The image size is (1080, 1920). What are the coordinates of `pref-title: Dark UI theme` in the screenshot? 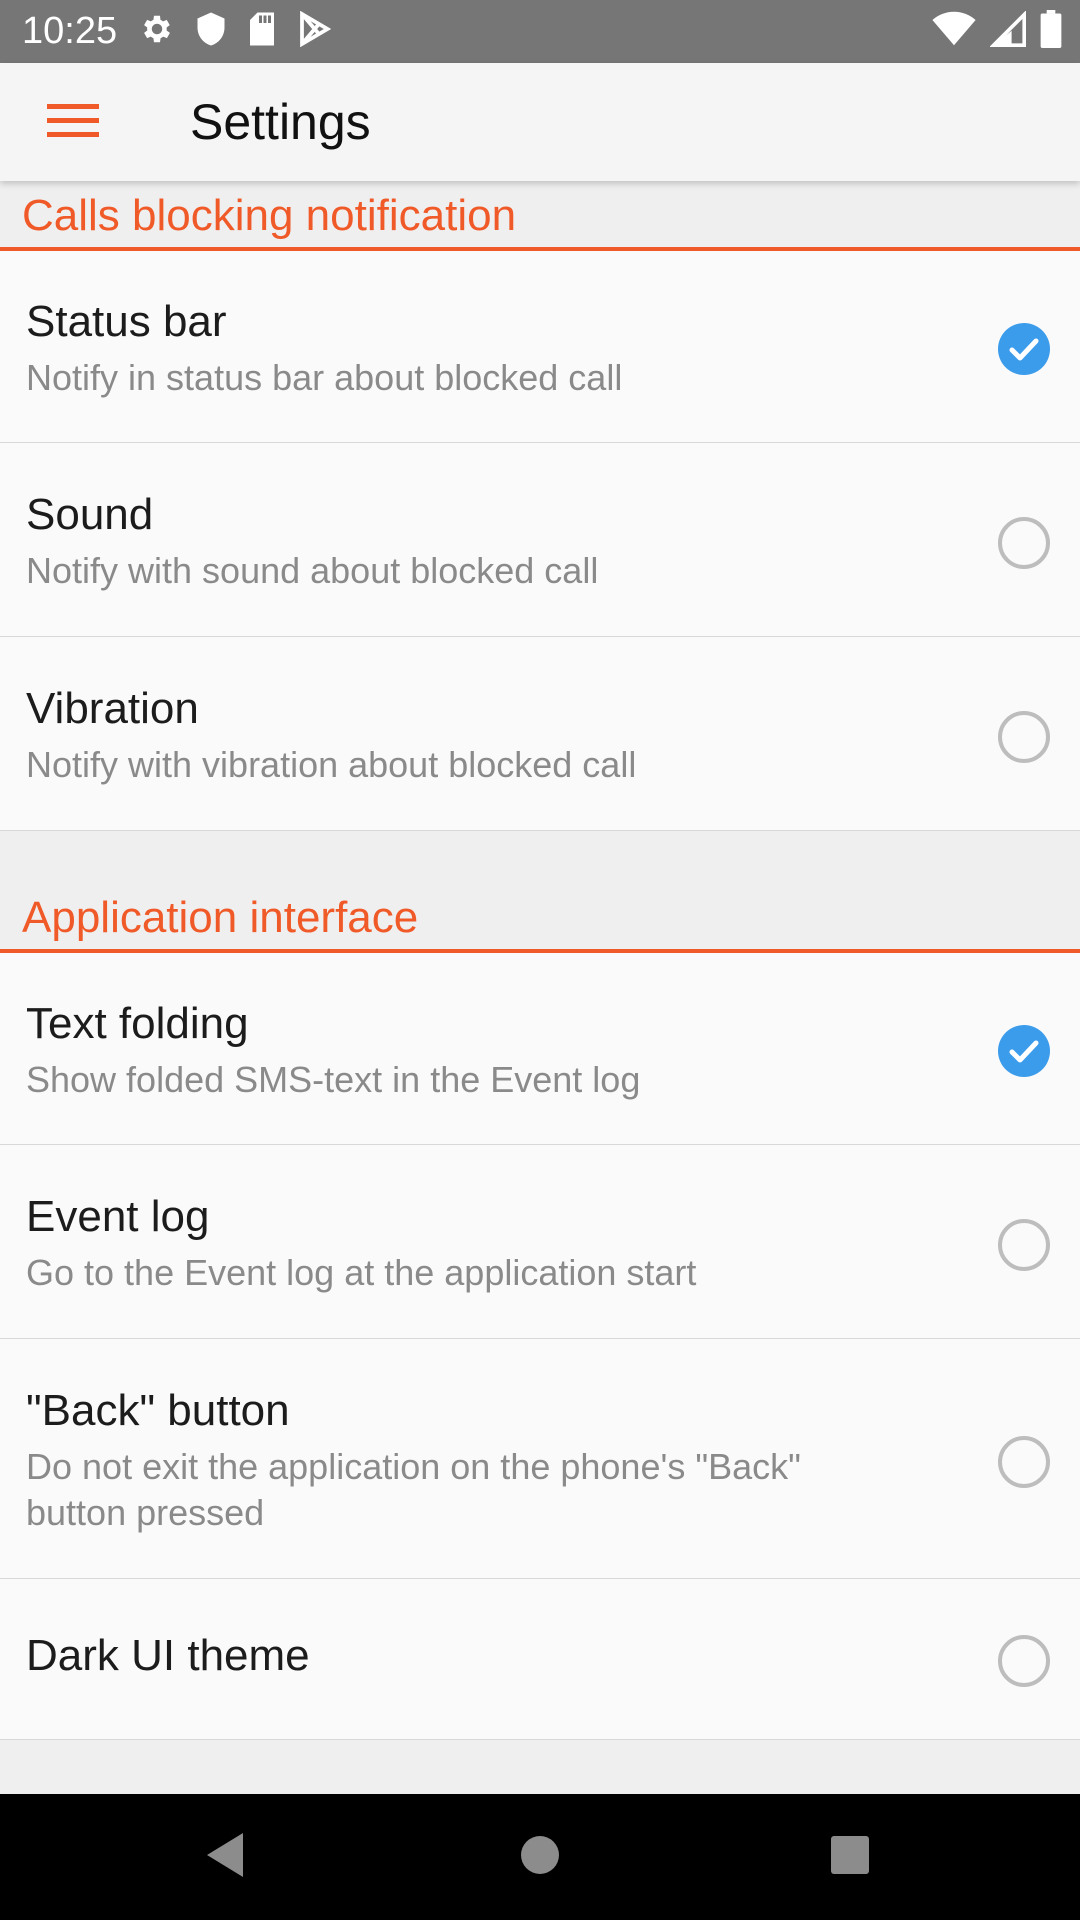 It's located at (168, 1655).